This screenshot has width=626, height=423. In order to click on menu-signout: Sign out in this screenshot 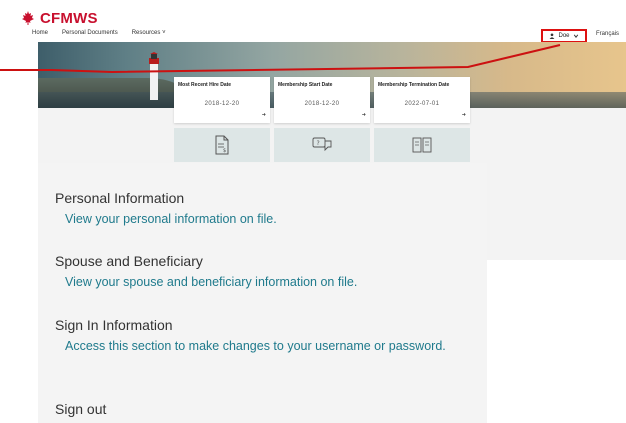, I will do `click(80, 409)`.